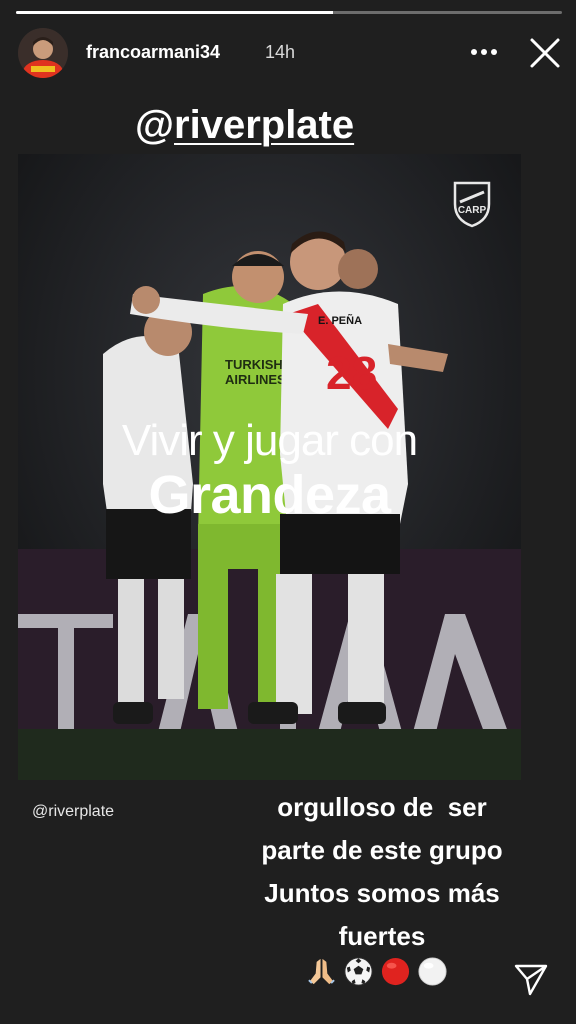  I want to click on mention-at-sign: @, so click(155, 125).